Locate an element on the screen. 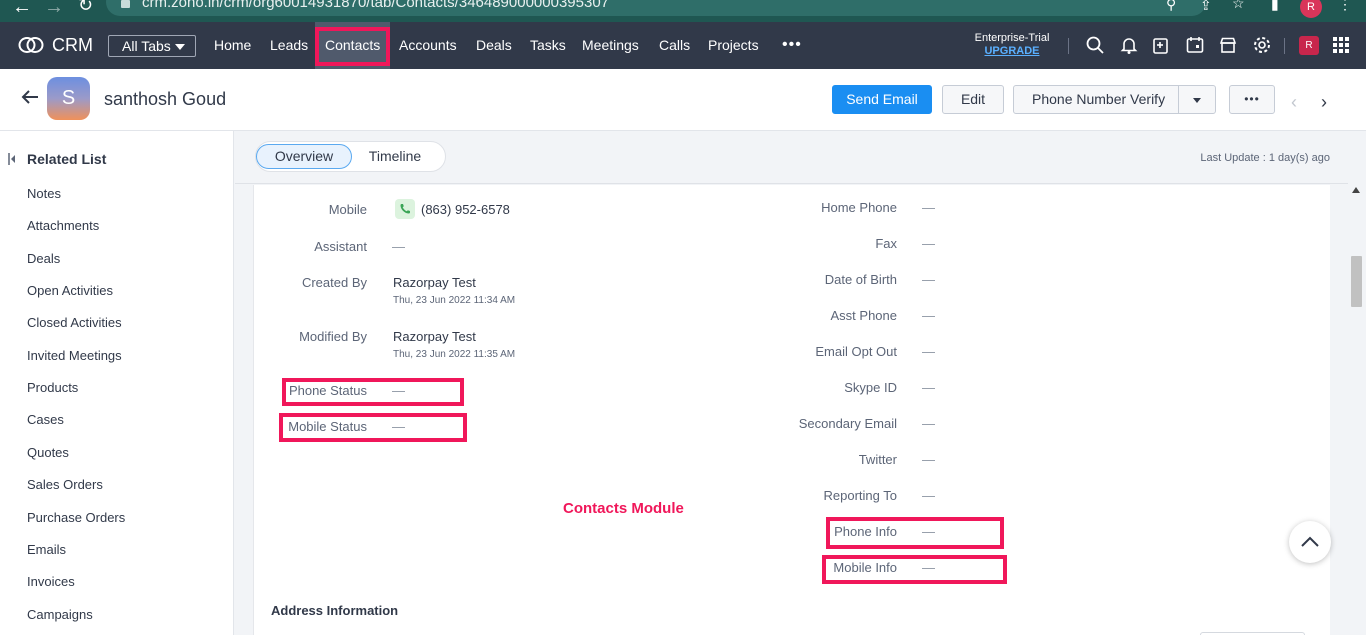  related-item-sales-orders: Sales Orders is located at coordinates (65, 484).